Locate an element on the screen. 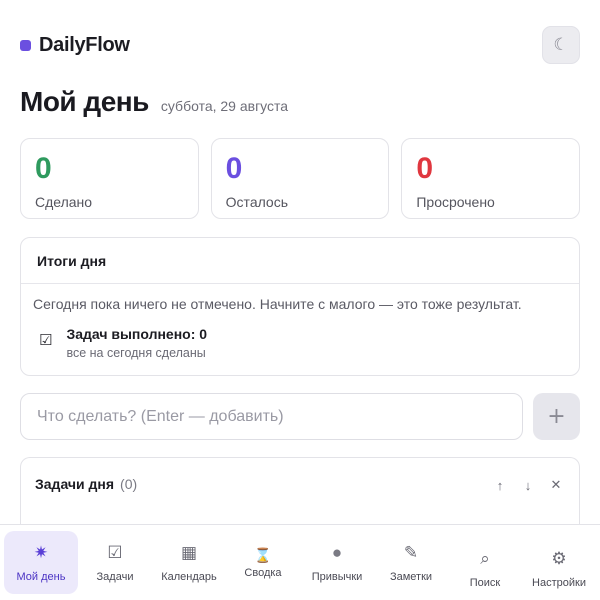 The width and height of the screenshot is (600, 600). hourglass-icon: ⌛ is located at coordinates (263, 555).